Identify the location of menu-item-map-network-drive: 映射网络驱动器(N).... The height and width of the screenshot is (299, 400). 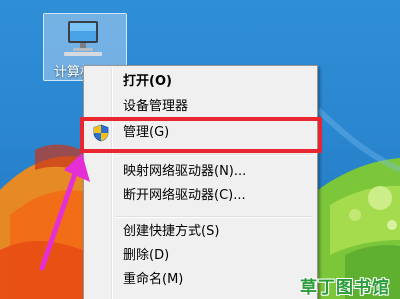
(200, 172).